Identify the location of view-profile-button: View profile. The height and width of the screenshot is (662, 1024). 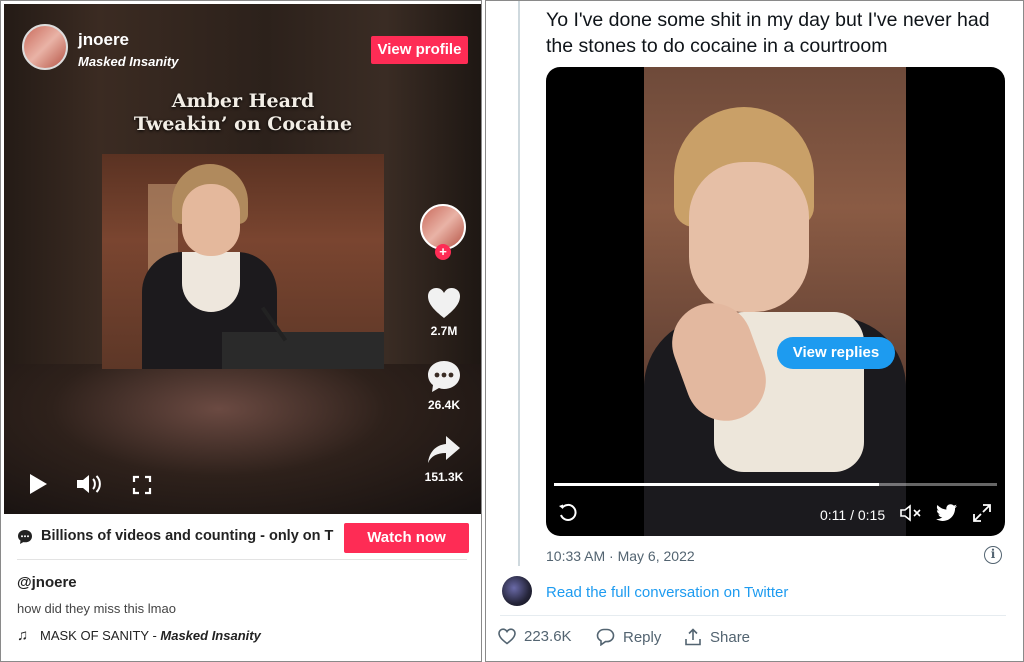
(419, 50).